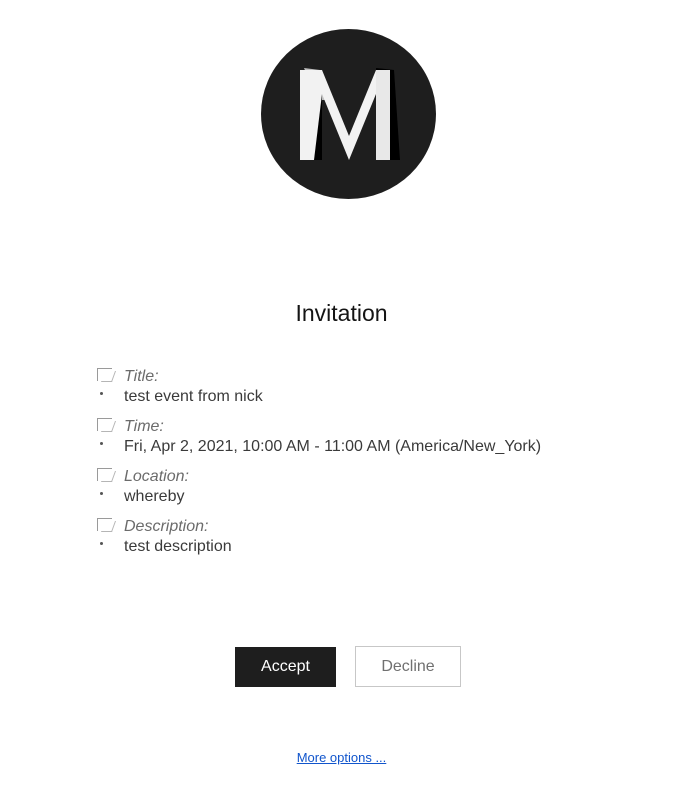 This screenshot has height=792, width=683. I want to click on location-label: Location:, so click(156, 476).